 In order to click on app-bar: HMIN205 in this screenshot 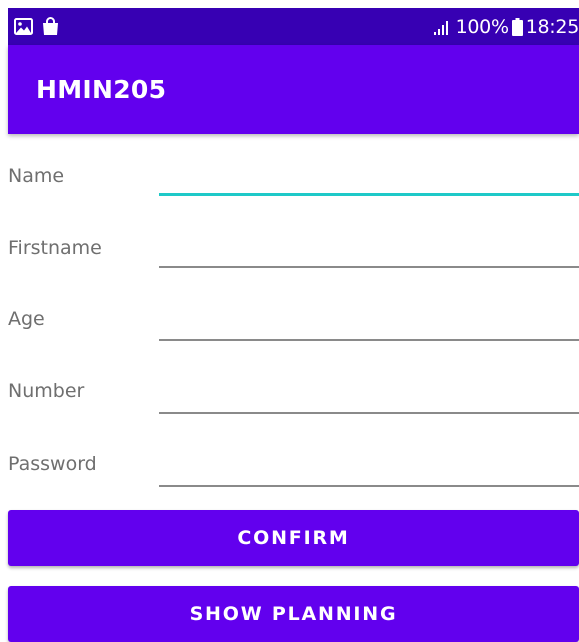, I will do `click(293, 89)`.